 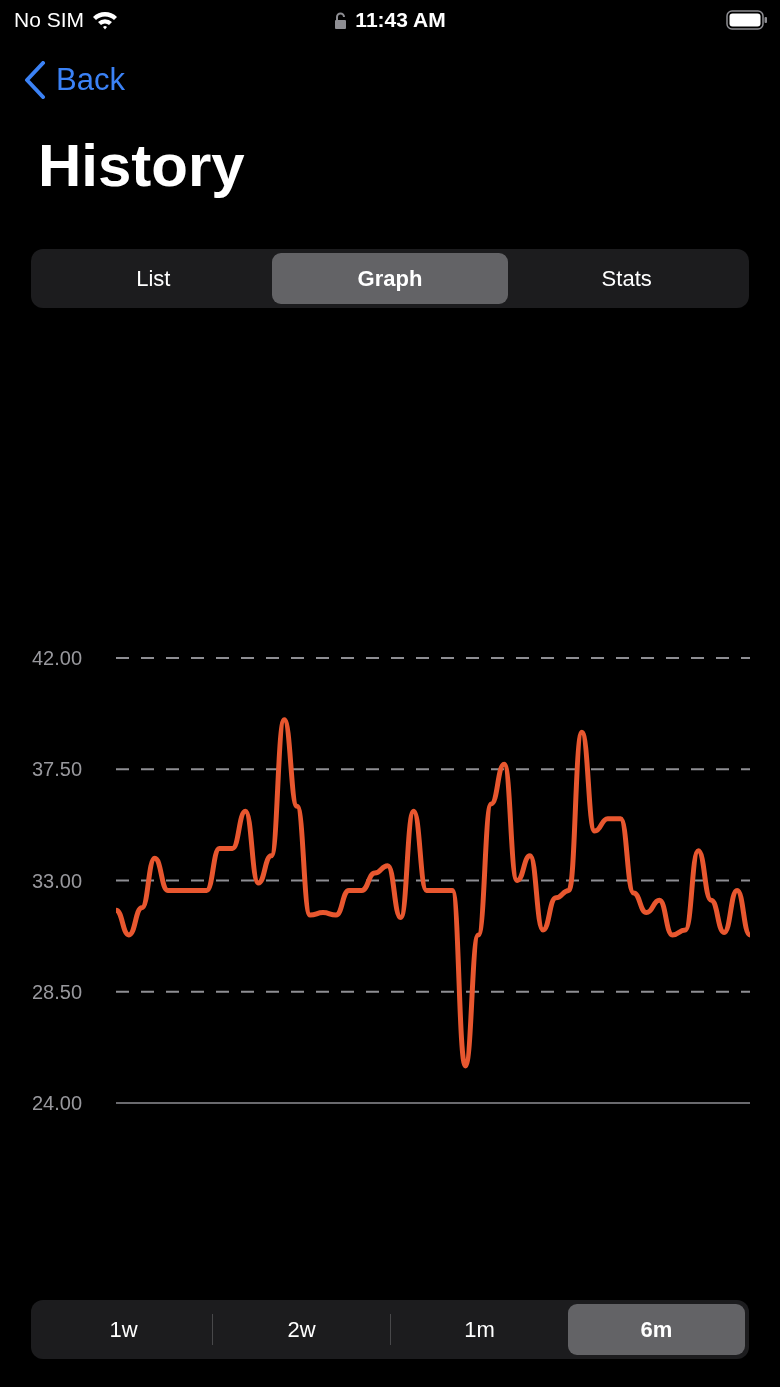 I want to click on axis-tick-label: 33.00, so click(x=57, y=880).